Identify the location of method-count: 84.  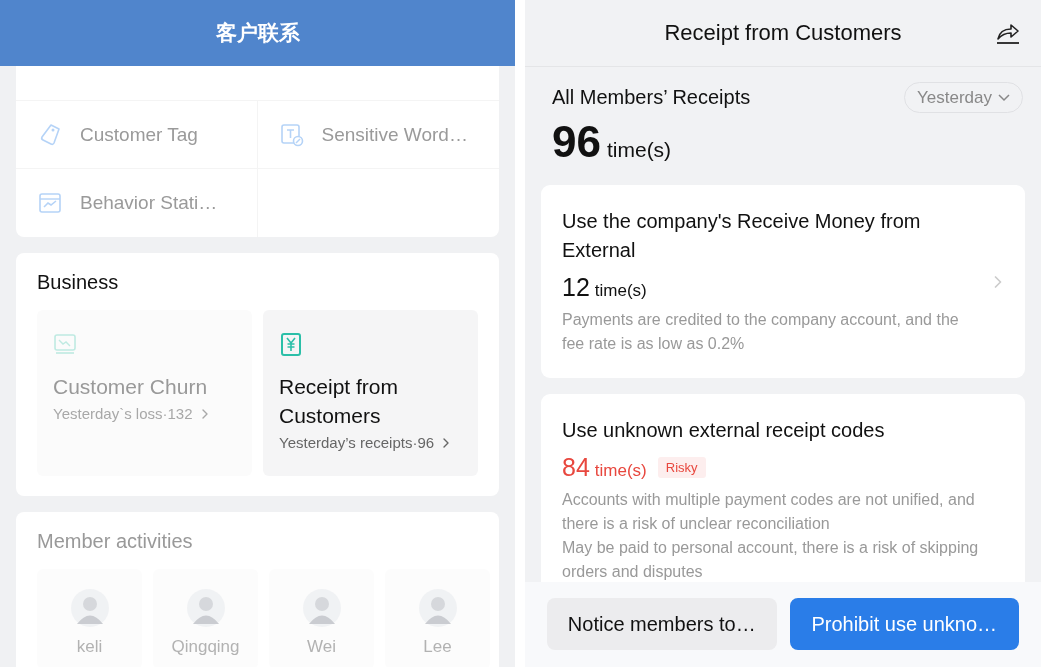
(576, 467).